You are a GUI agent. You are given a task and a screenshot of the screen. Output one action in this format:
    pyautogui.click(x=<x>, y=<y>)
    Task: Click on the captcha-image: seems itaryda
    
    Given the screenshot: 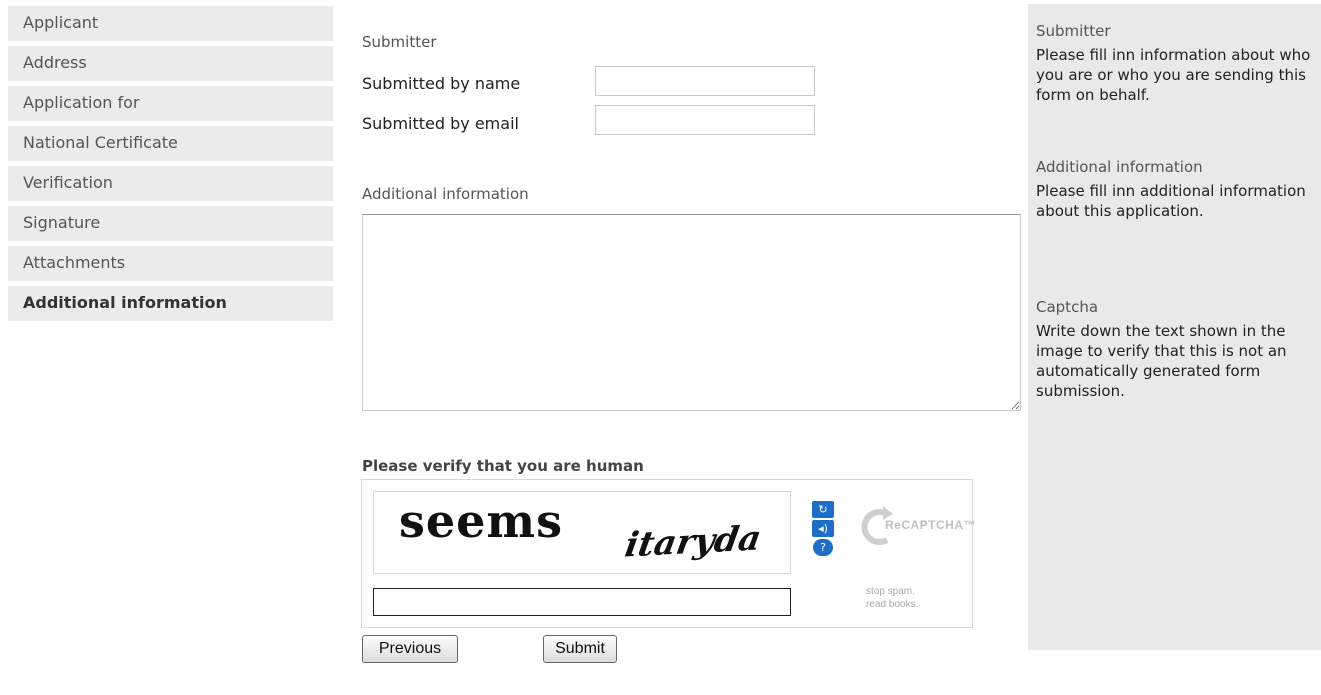 What is the action you would take?
    pyautogui.click(x=582, y=532)
    